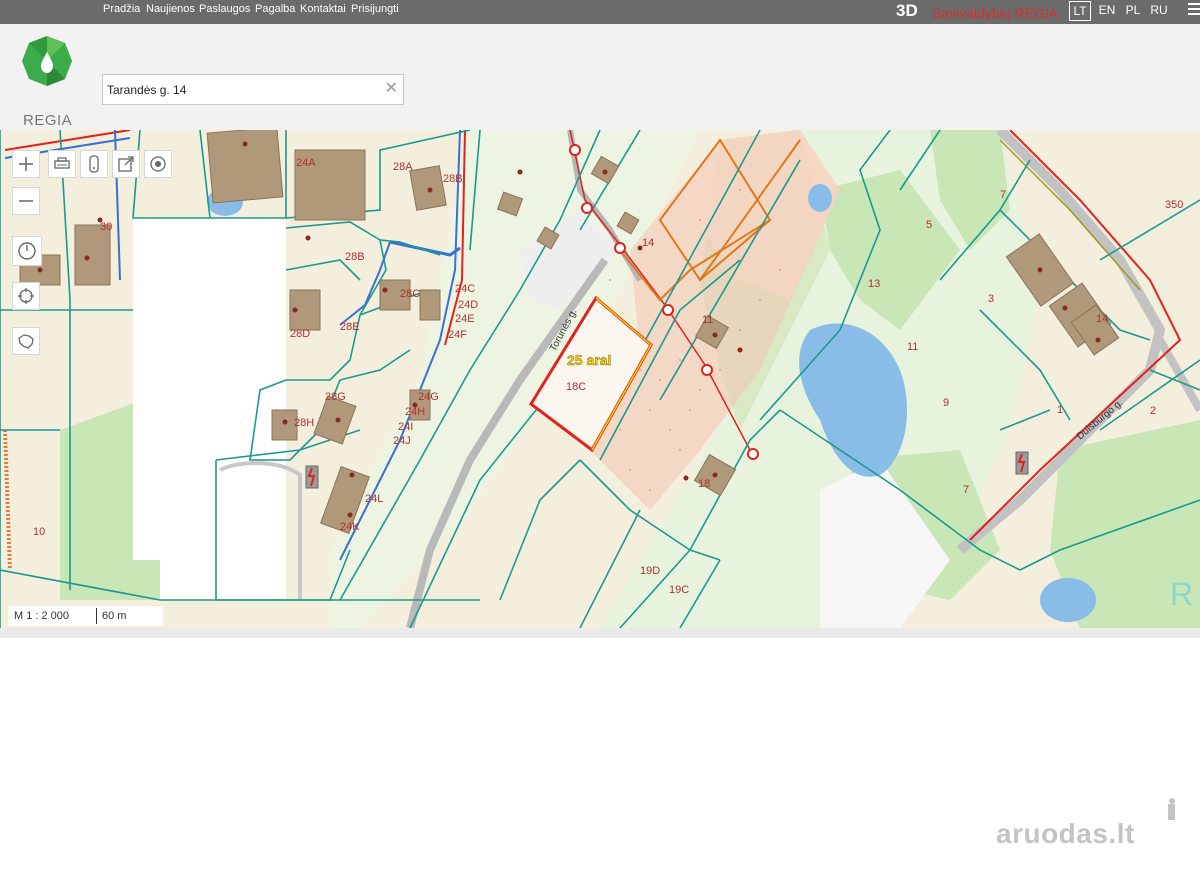  I want to click on mobile-view-button, so click(94, 164).